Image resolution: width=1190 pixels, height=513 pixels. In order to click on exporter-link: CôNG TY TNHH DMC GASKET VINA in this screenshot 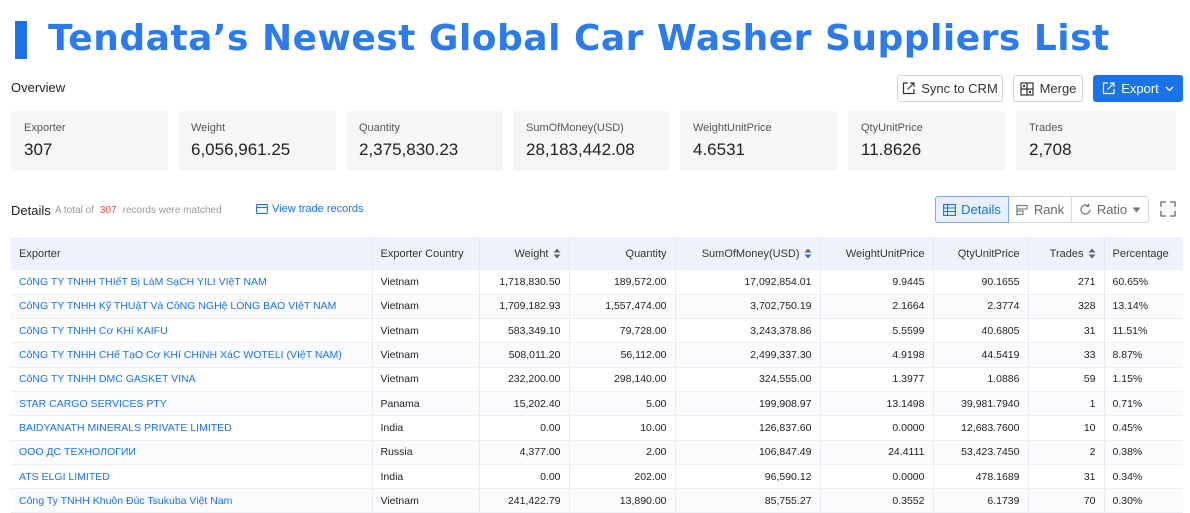, I will do `click(192, 379)`.